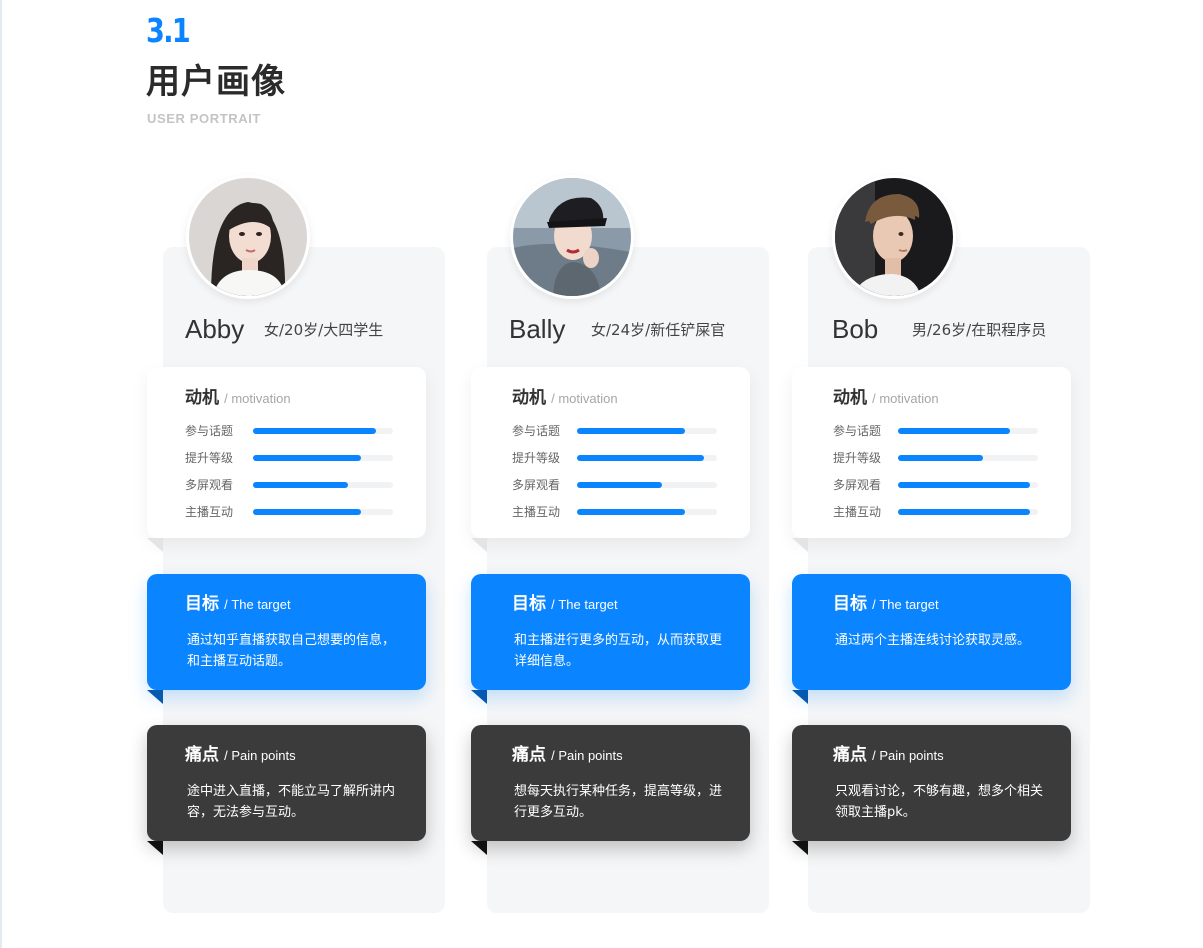  Describe the element at coordinates (324, 330) in the screenshot. I see `persona-description: 女/20岁/大四学生` at that location.